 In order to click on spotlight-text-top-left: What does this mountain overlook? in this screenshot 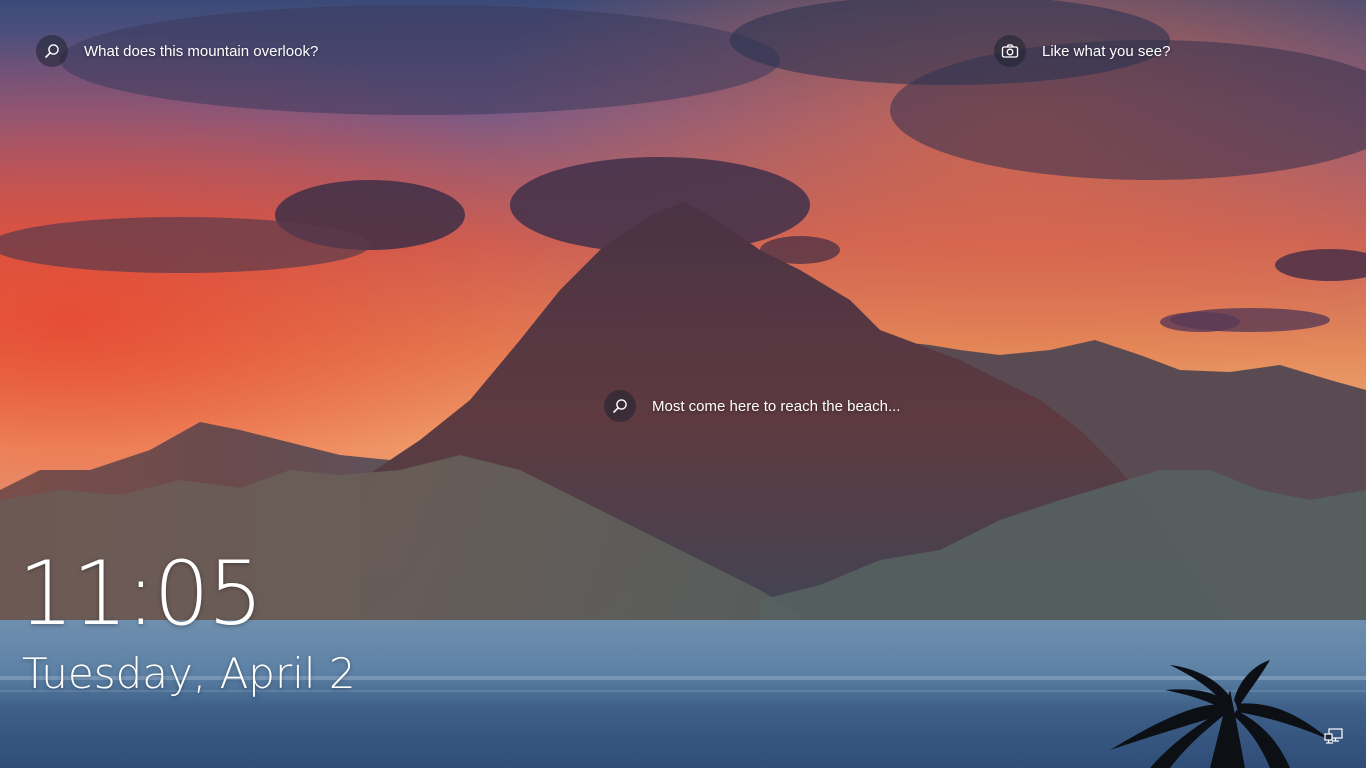, I will do `click(201, 51)`.